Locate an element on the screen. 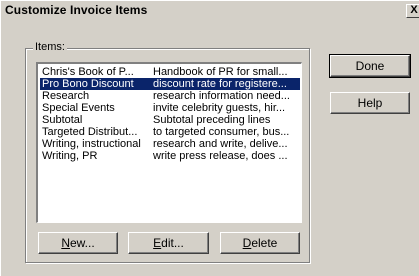  item-name: Special Events is located at coordinates (78, 108).